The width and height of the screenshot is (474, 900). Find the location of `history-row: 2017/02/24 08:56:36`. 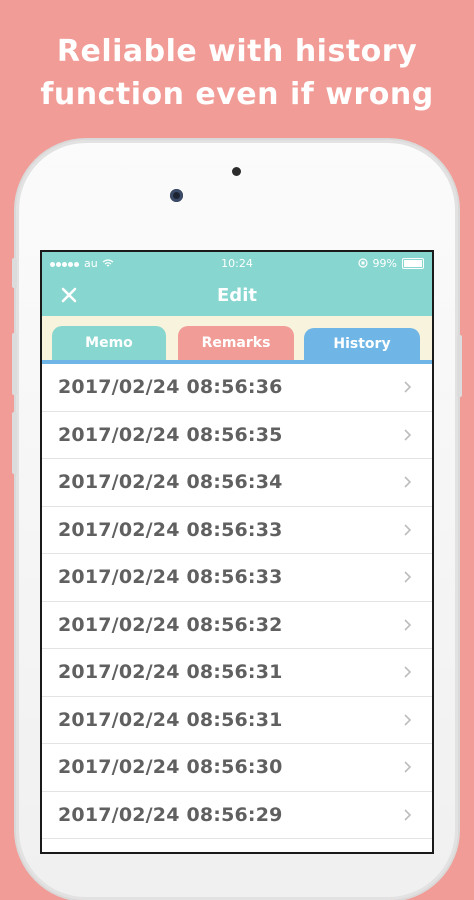

history-row: 2017/02/24 08:56:36 is located at coordinates (237, 388).